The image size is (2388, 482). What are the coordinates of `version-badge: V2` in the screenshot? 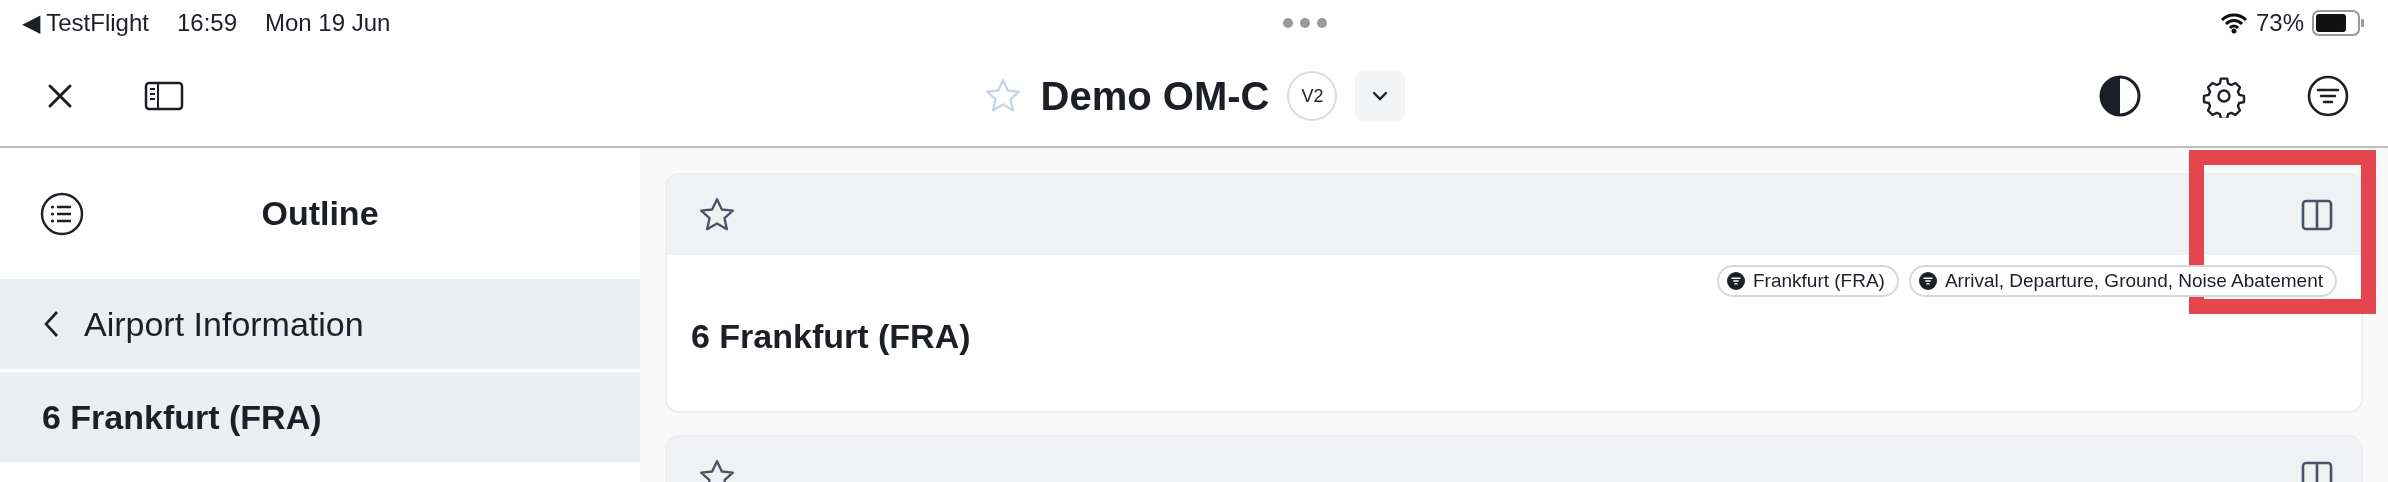 It's located at (1312, 96).